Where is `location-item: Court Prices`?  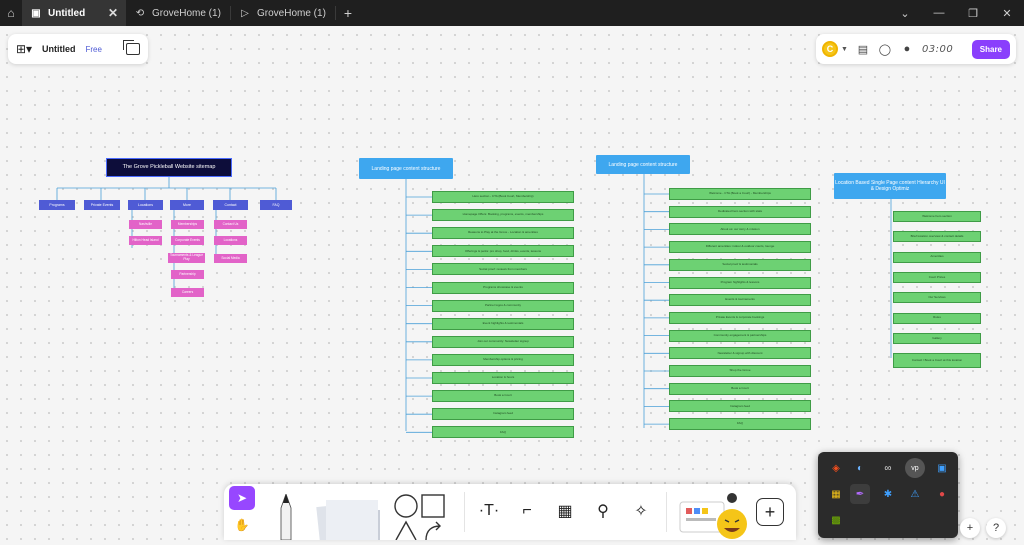
location-item: Court Prices is located at coordinates (937, 277).